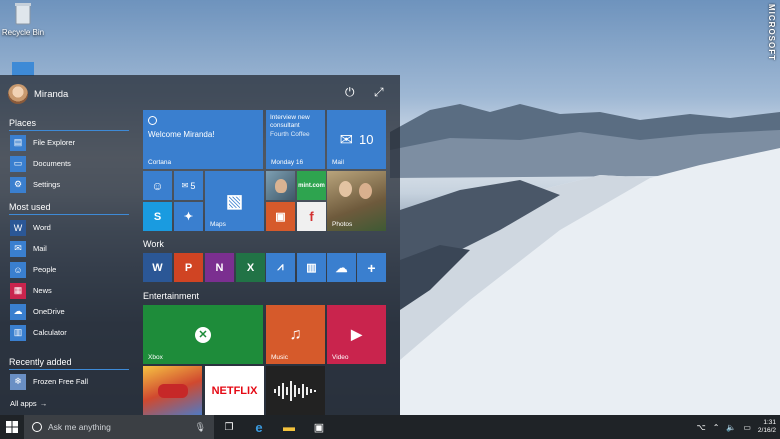  What do you see at coordinates (295, 390) in the screenshot?
I see `tile-audio-app` at bounding box center [295, 390].